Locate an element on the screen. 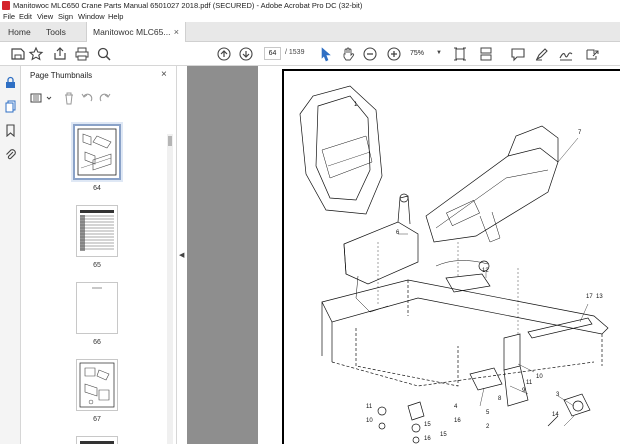 The height and width of the screenshot is (444, 620). callout-11-left: 11 is located at coordinates (369, 407).